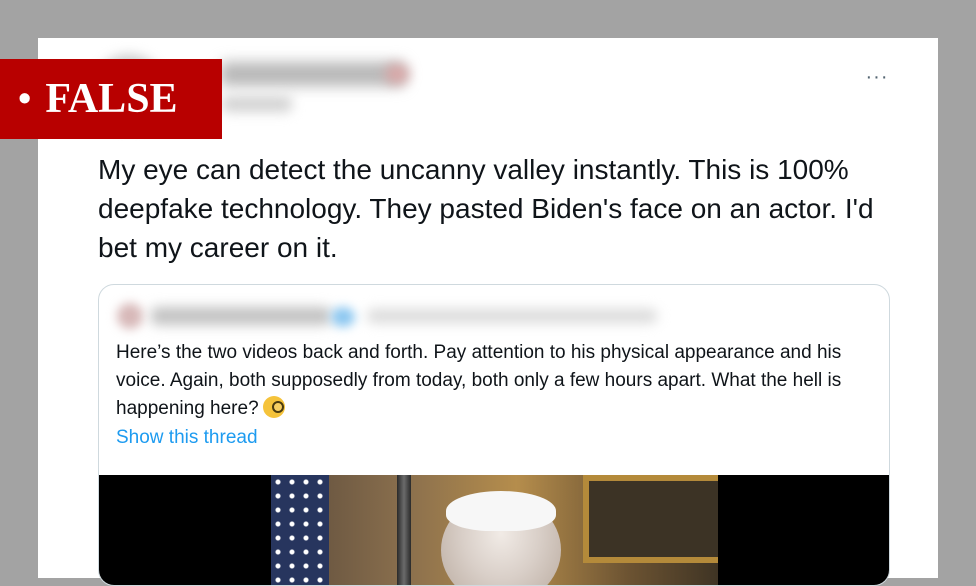 This screenshot has height=586, width=976. I want to click on blurred-display-name, so click(312, 74).